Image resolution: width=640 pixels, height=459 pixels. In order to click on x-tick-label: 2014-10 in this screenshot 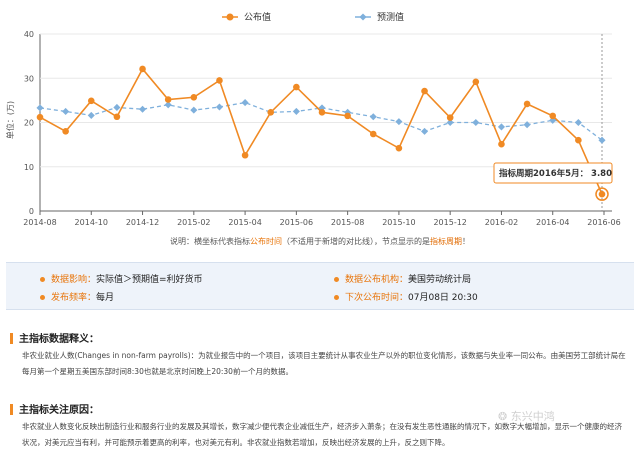, I will do `click(91, 222)`.